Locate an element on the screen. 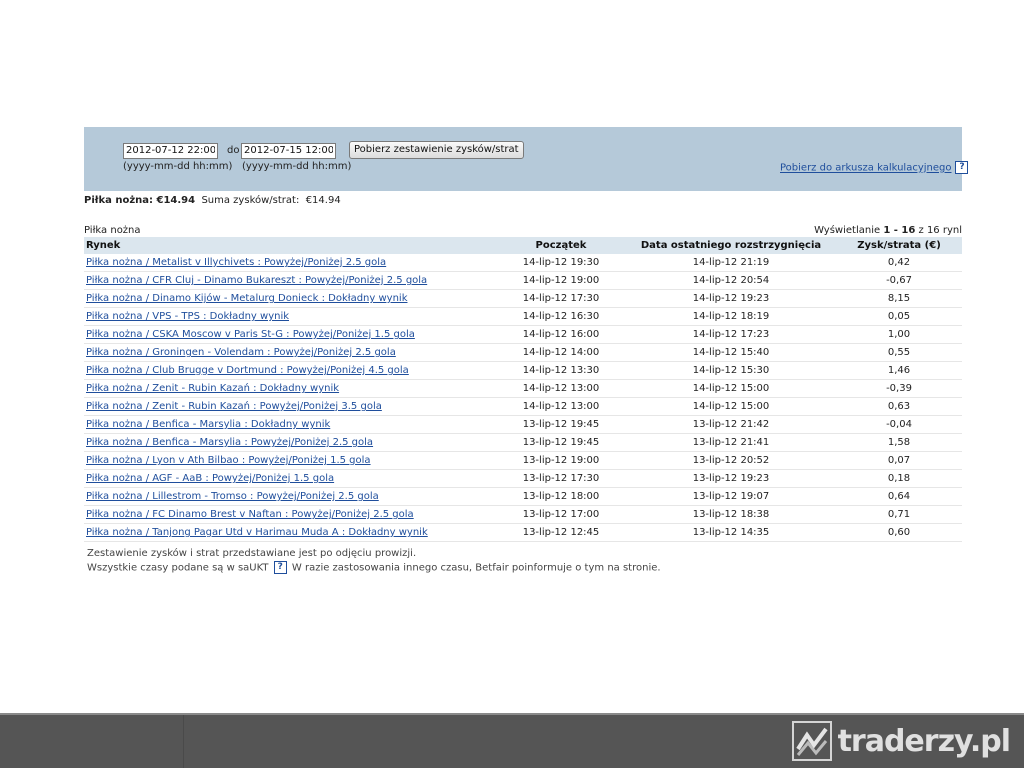 This screenshot has height=768, width=1024. showing-range: 1 - 16 is located at coordinates (899, 230).